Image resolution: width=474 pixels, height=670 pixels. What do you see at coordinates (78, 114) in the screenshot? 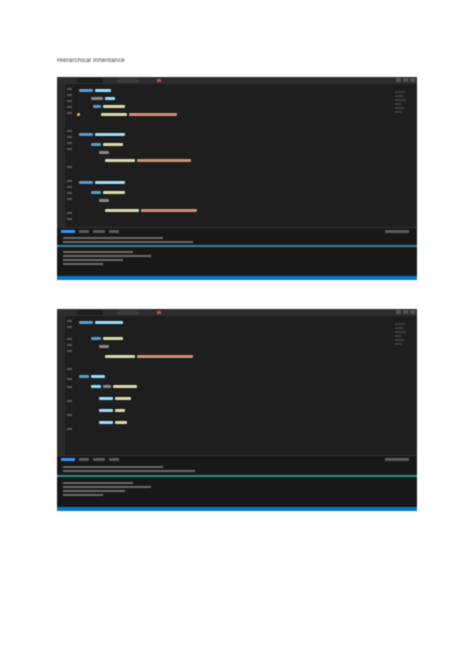
I see `breakpoint-icon` at bounding box center [78, 114].